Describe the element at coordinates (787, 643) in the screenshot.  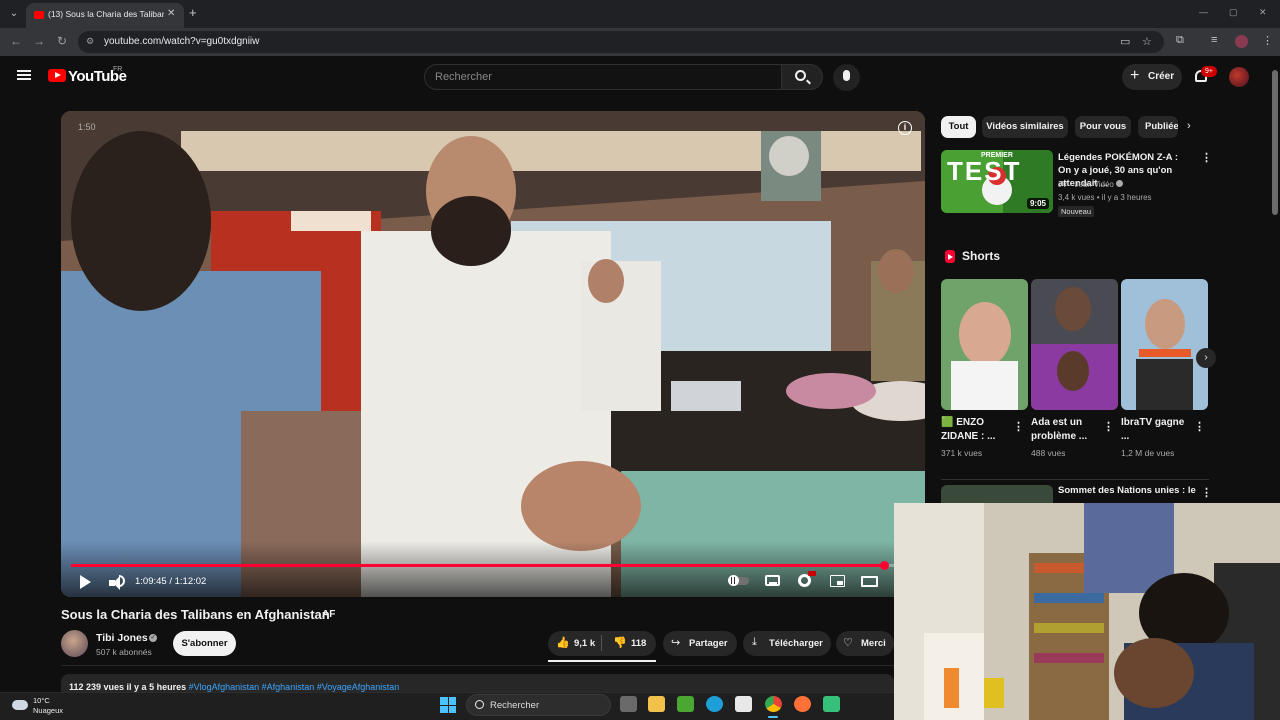
I see `download-button: ⤓ Télécharger` at that location.